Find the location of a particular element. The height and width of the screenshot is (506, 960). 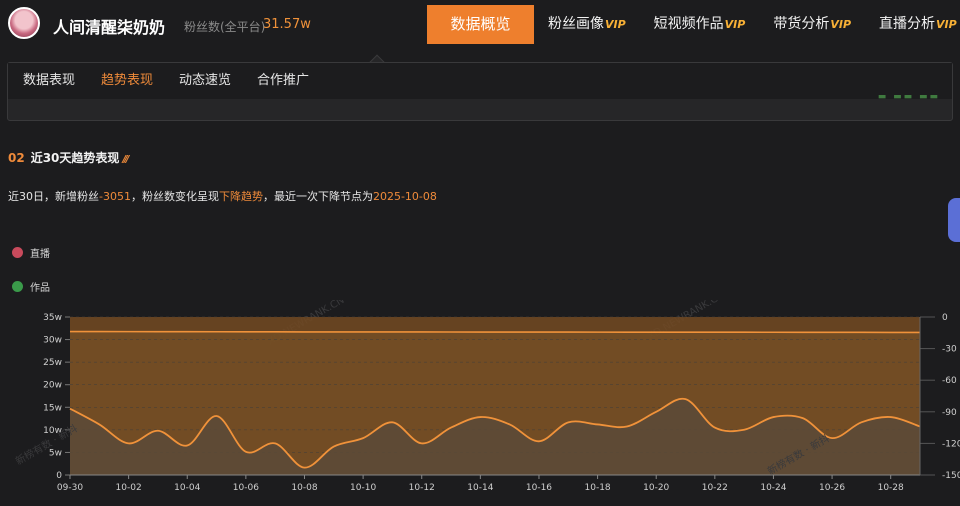

y-left-tick-label: 0 is located at coordinates (59, 476).